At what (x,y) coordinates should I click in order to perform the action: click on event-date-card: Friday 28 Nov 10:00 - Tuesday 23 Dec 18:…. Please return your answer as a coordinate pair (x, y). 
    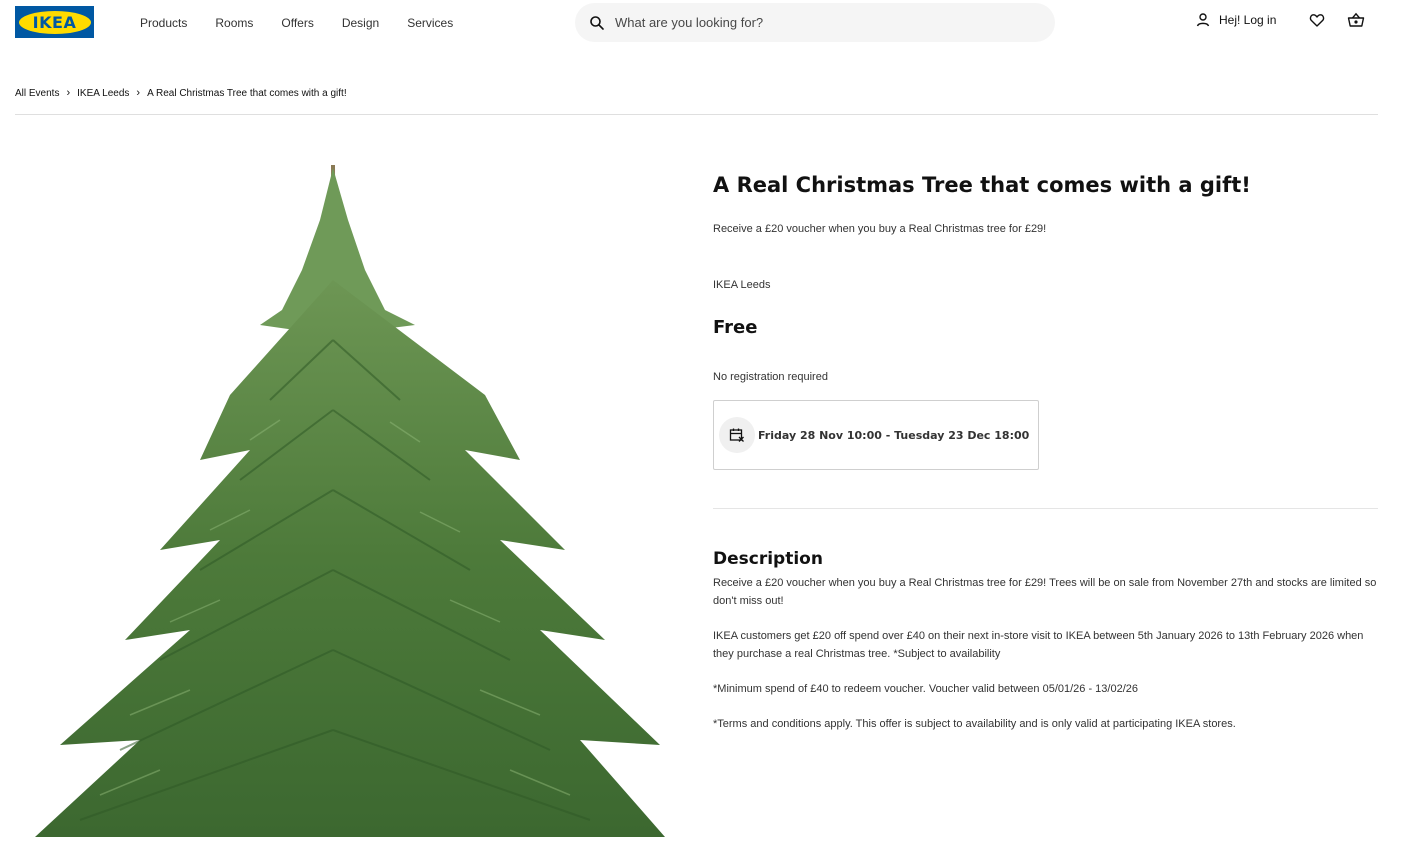
    Looking at the image, I should click on (876, 435).